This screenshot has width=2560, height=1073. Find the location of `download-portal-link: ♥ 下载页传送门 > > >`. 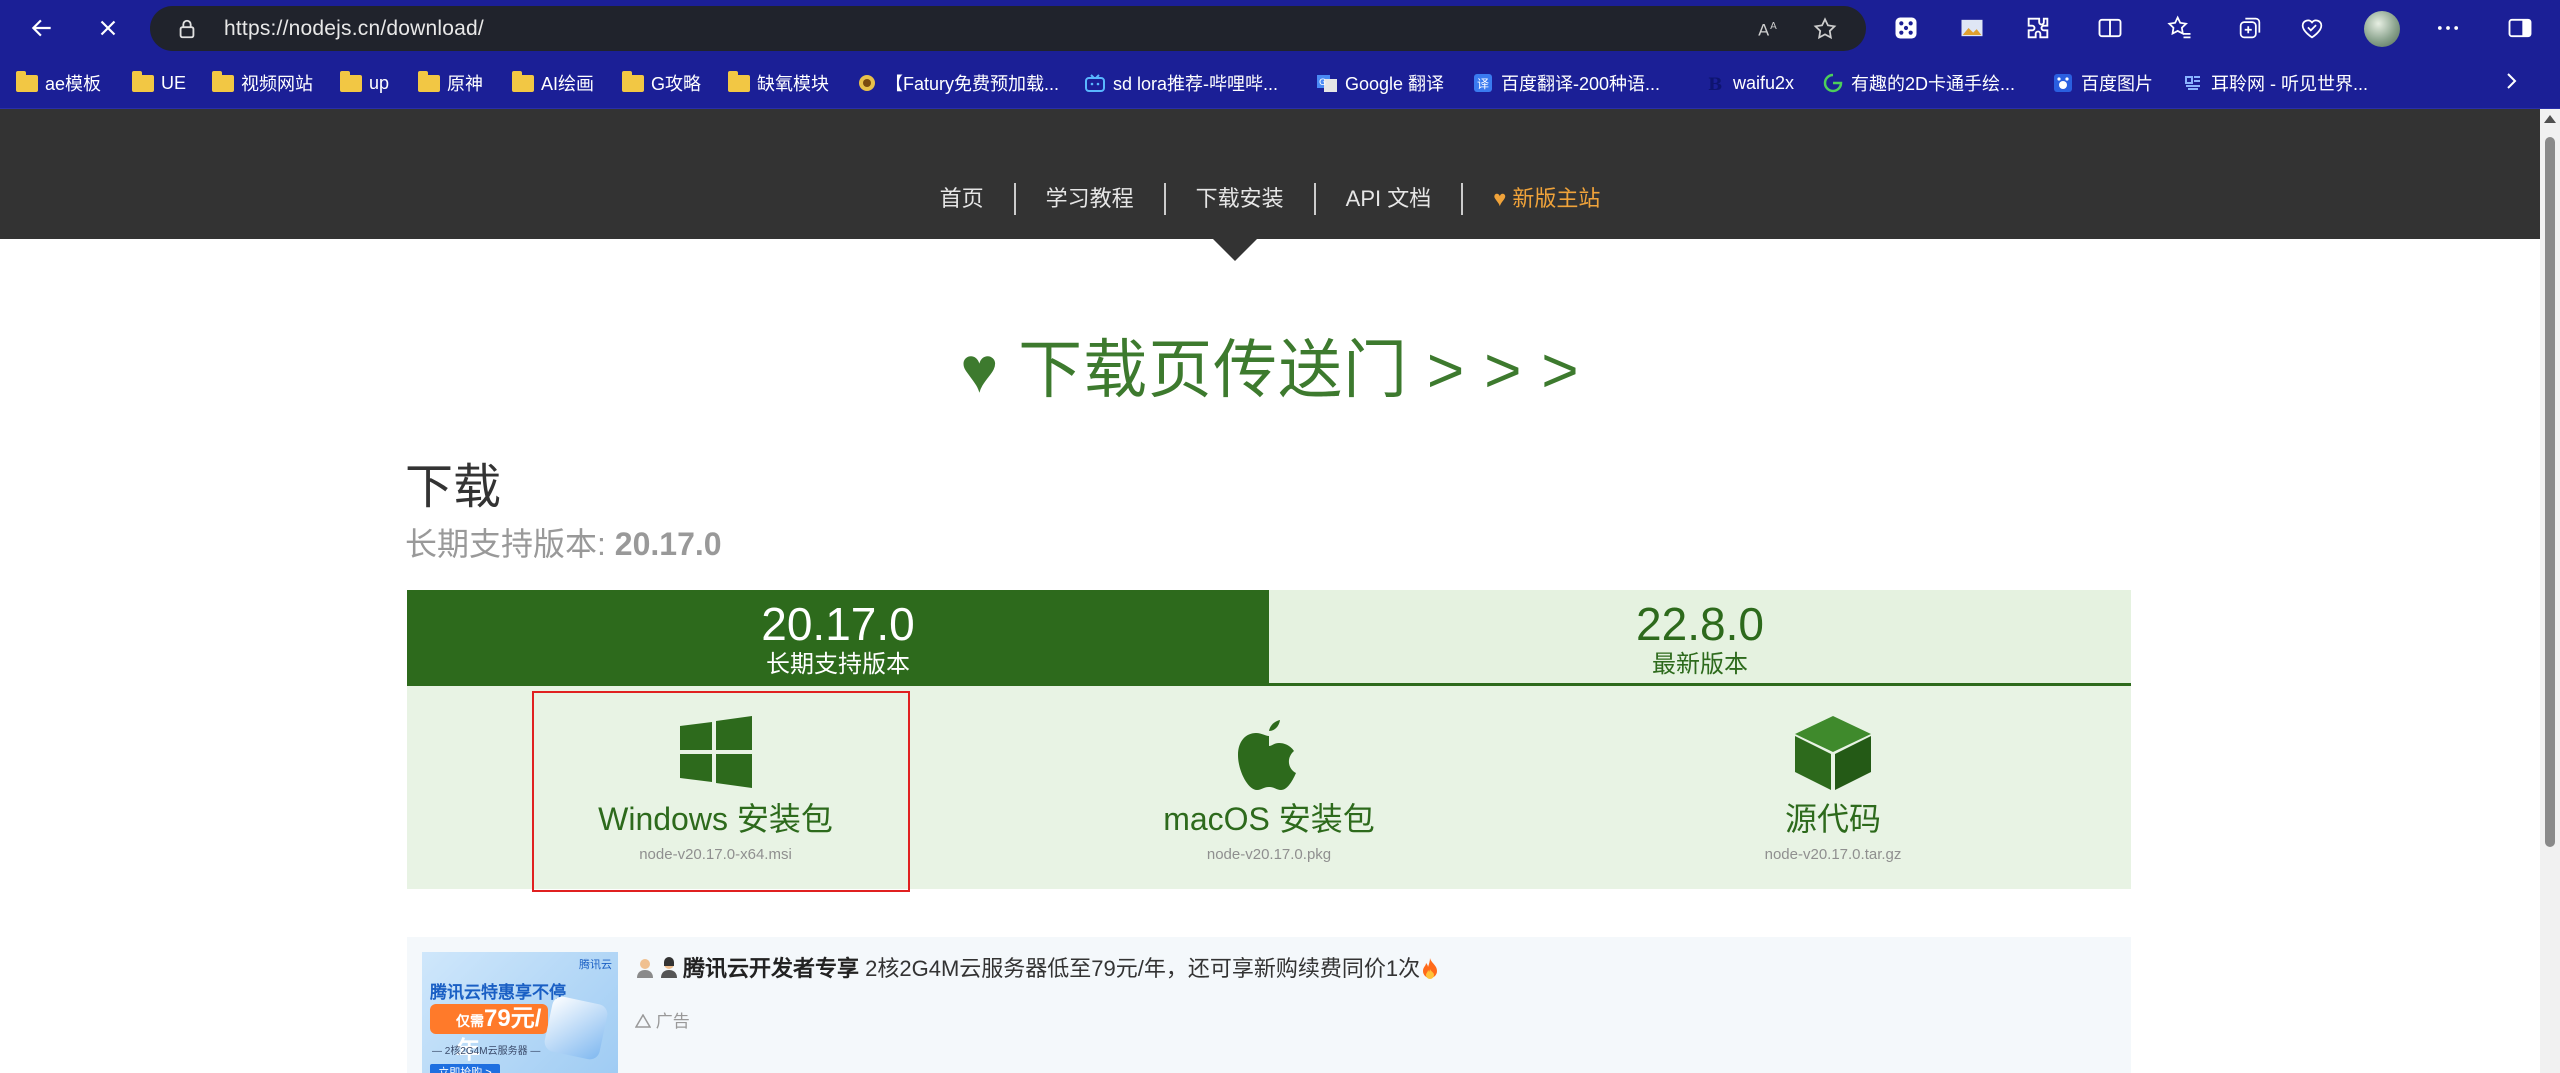

download-portal-link: ♥ 下载页传送门 > > > is located at coordinates (1270, 365).